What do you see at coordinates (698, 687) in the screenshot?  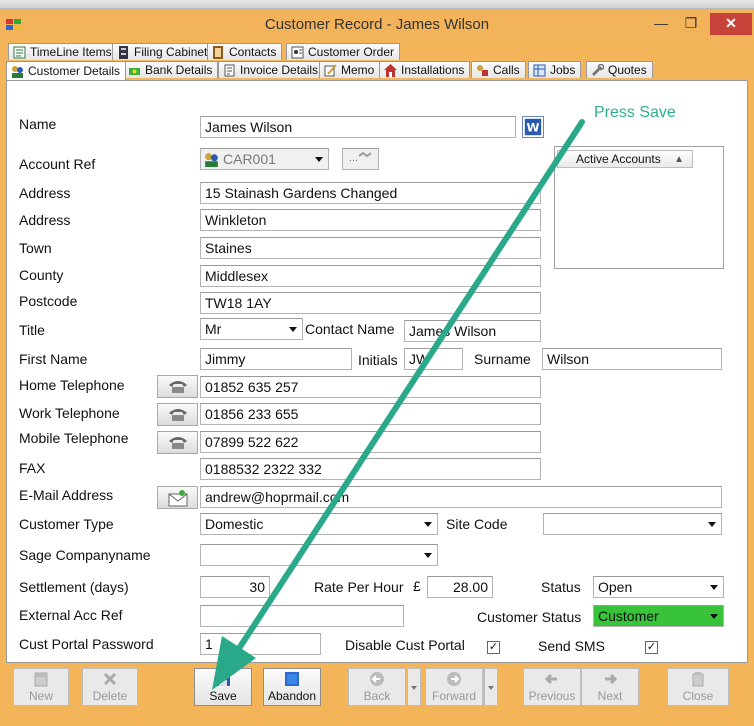 I see `close-button: Close` at bounding box center [698, 687].